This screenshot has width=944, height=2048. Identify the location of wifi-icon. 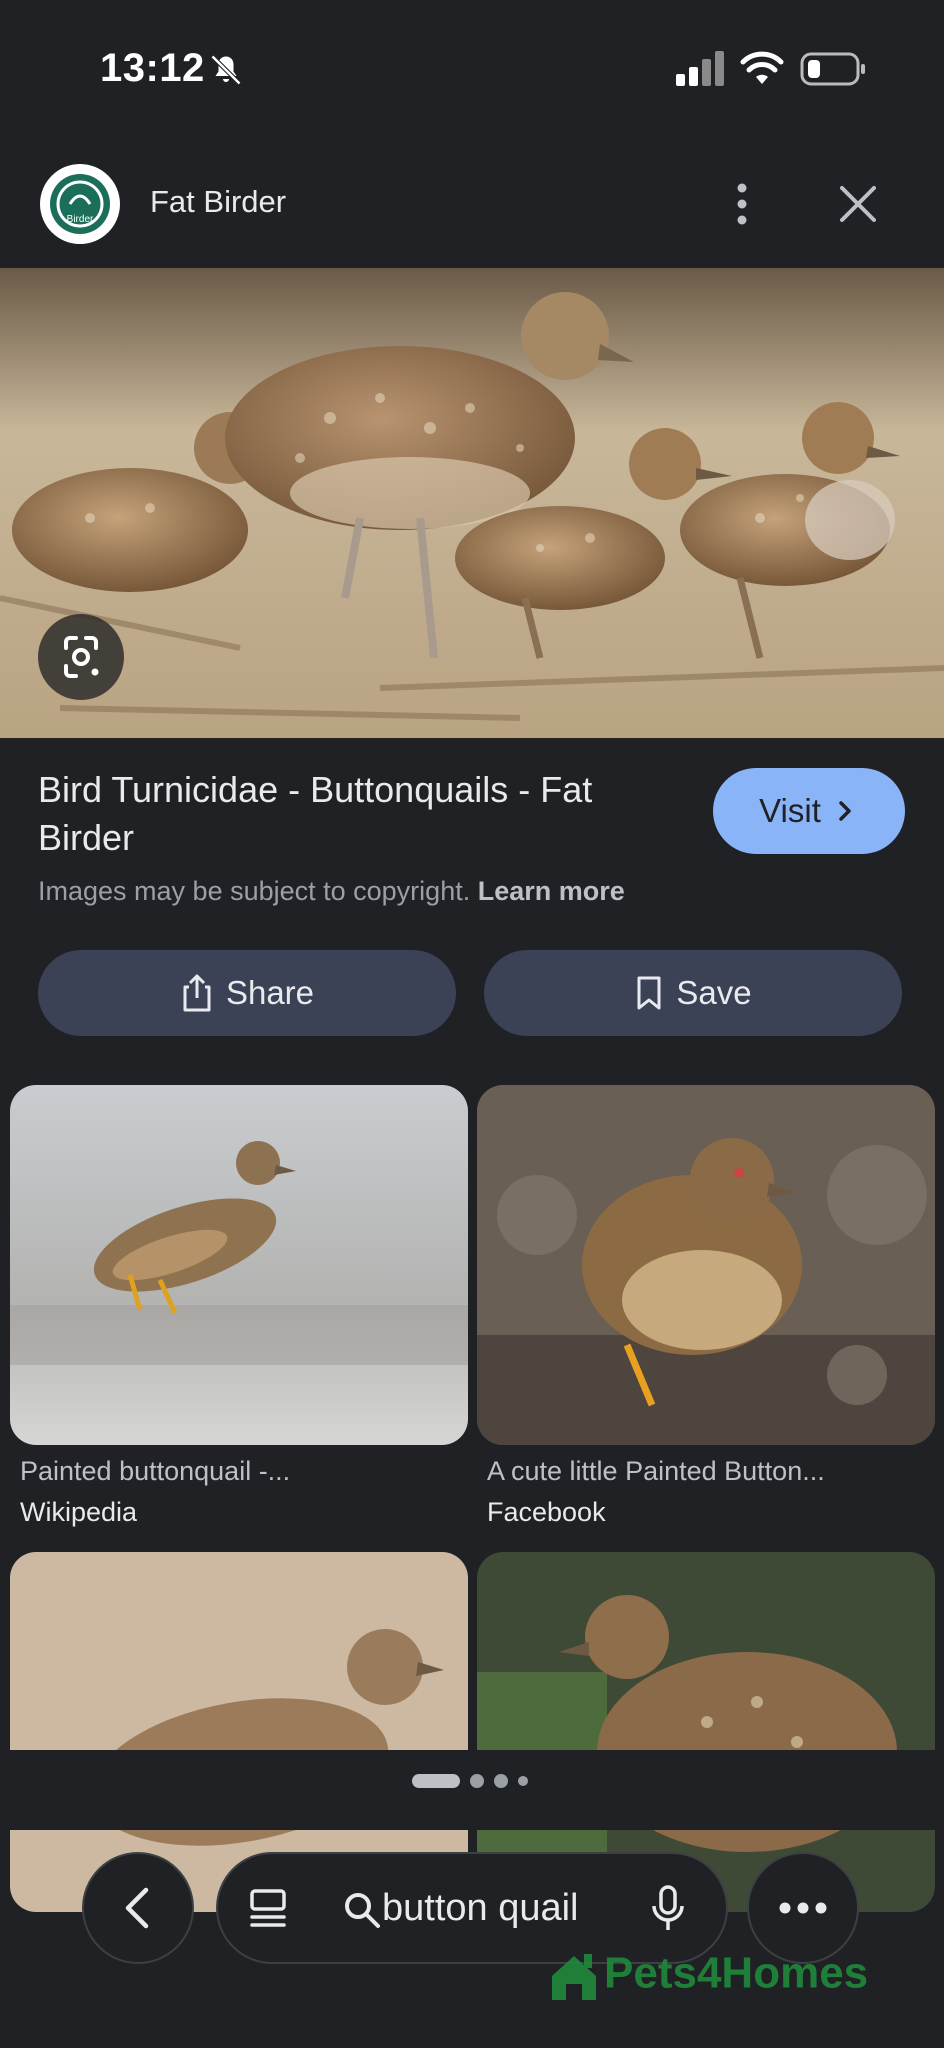
(762, 67).